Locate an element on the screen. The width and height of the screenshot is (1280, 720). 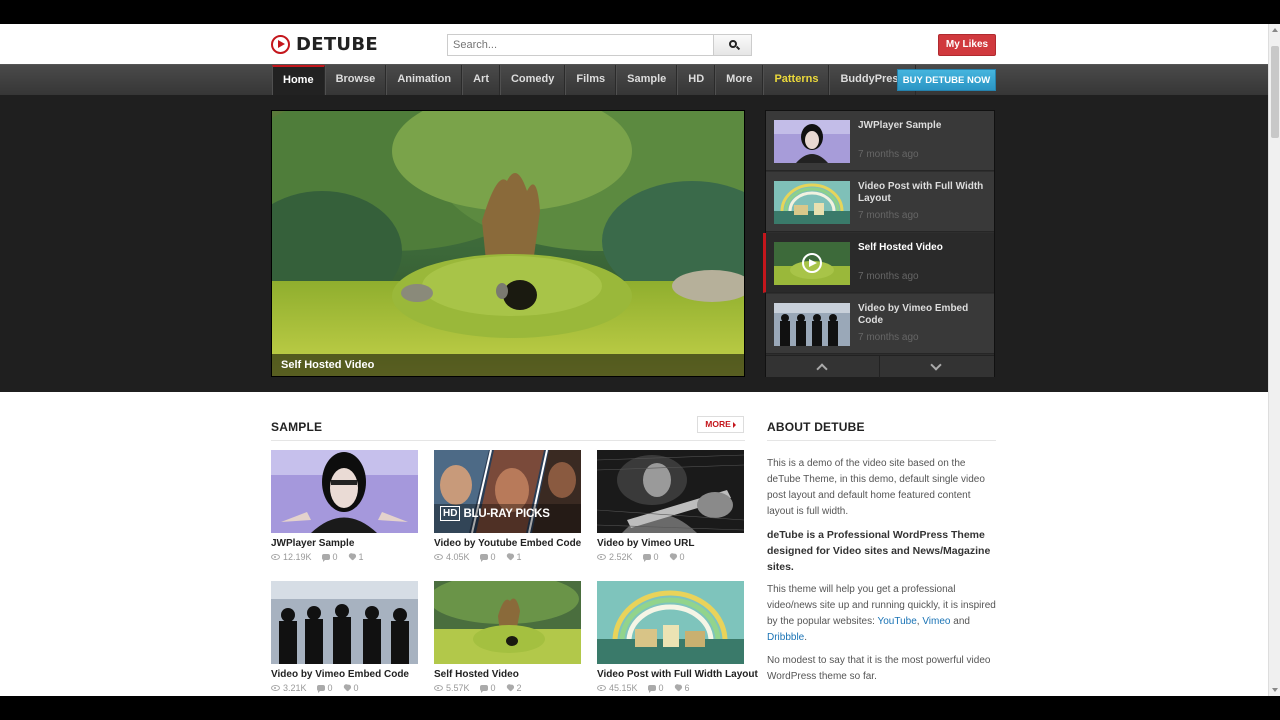
playlist-item-title: Self Hosted Video is located at coordinates (900, 247).